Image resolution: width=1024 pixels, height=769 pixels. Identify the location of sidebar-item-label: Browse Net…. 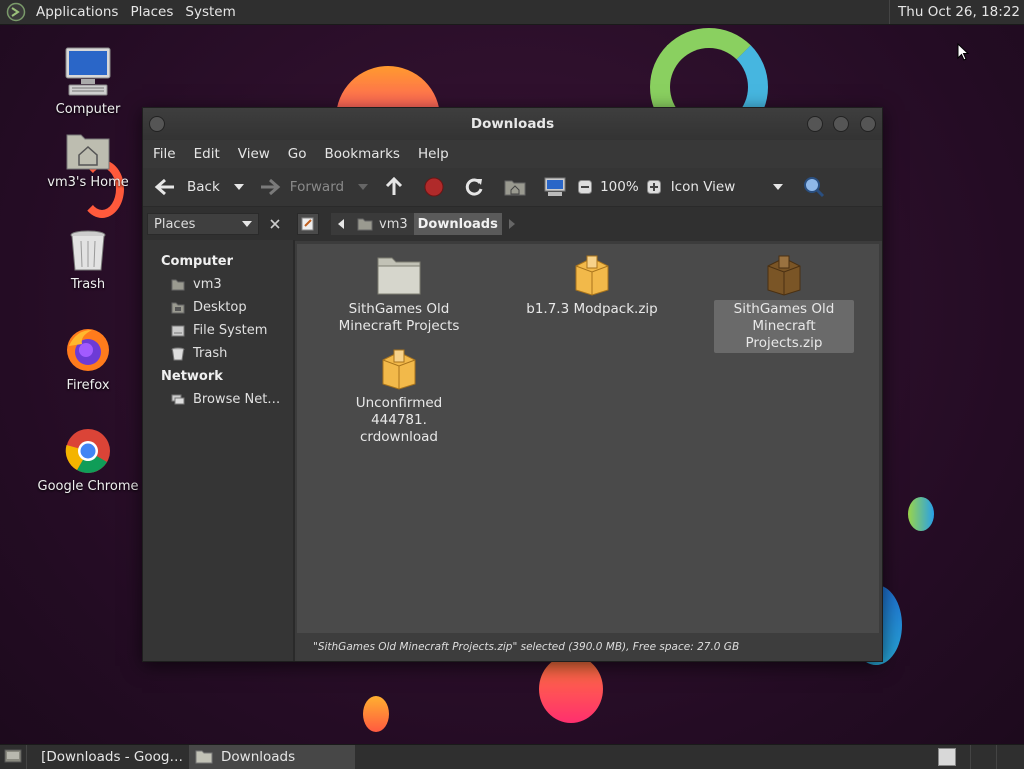
(236, 399).